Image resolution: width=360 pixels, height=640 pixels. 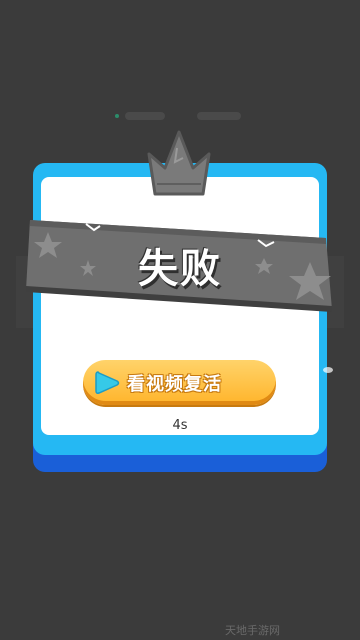 I want to click on button-shine, so click(x=328, y=370).